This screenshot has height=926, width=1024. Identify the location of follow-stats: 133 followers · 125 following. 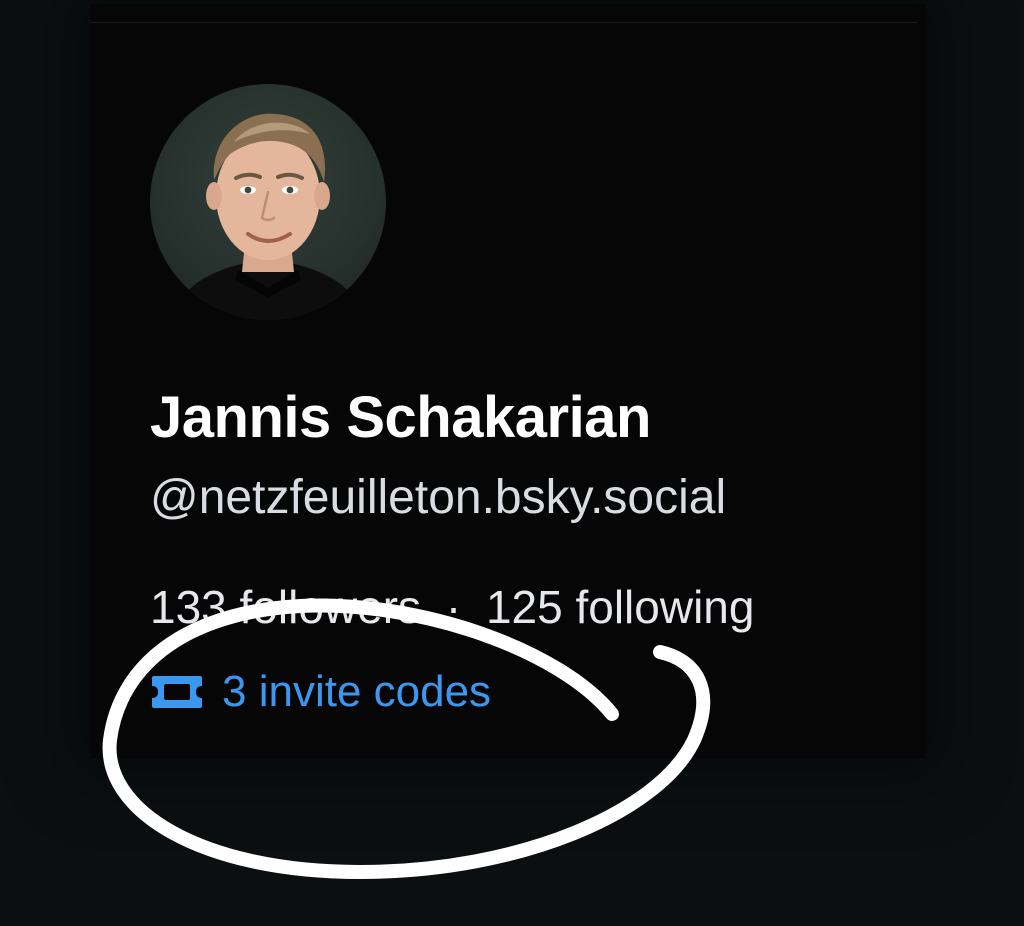
(452, 607).